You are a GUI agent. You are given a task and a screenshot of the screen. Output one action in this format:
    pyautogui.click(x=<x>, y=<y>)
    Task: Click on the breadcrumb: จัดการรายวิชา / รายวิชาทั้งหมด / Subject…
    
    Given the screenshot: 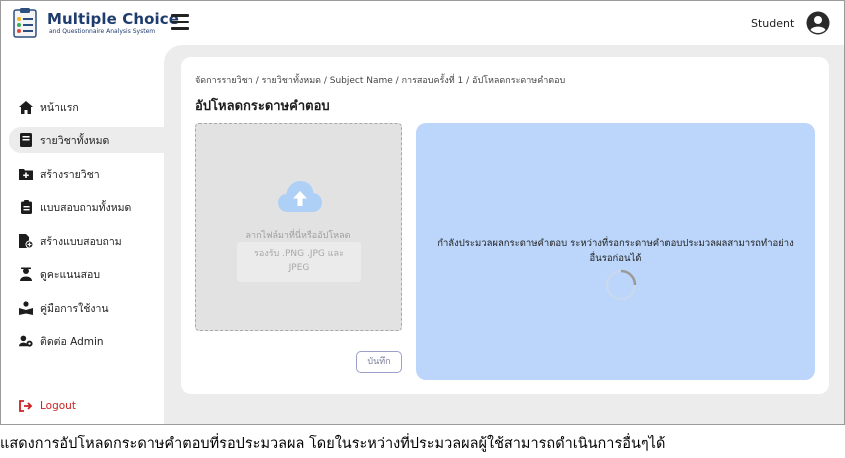 What is the action you would take?
    pyautogui.click(x=380, y=80)
    